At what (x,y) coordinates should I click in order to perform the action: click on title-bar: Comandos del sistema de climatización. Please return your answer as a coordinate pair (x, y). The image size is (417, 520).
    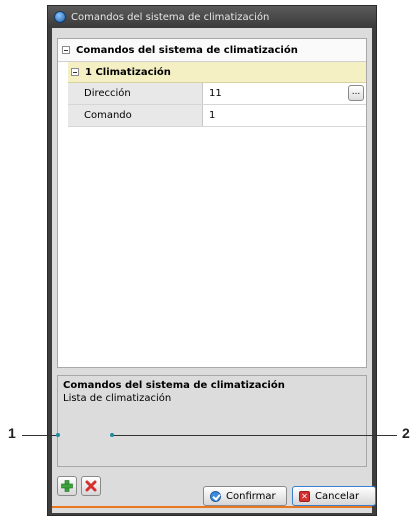
    Looking at the image, I should click on (212, 17).